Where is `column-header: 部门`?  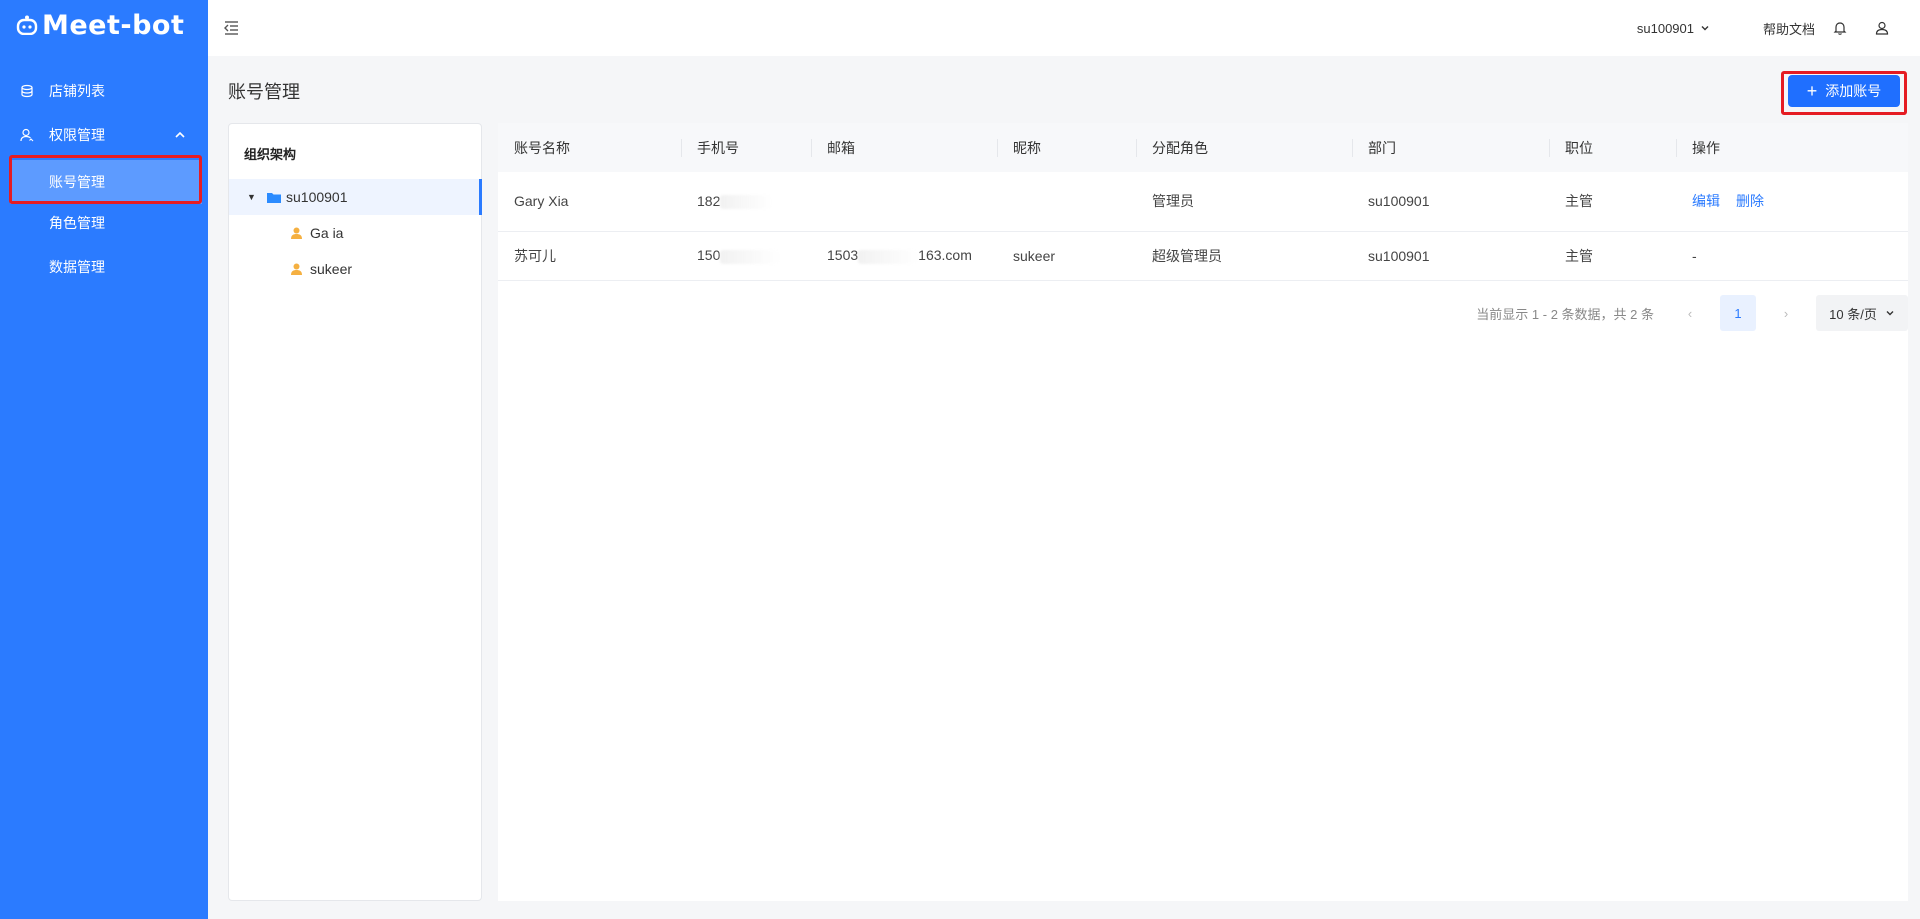 column-header: 部门 is located at coordinates (1450, 147).